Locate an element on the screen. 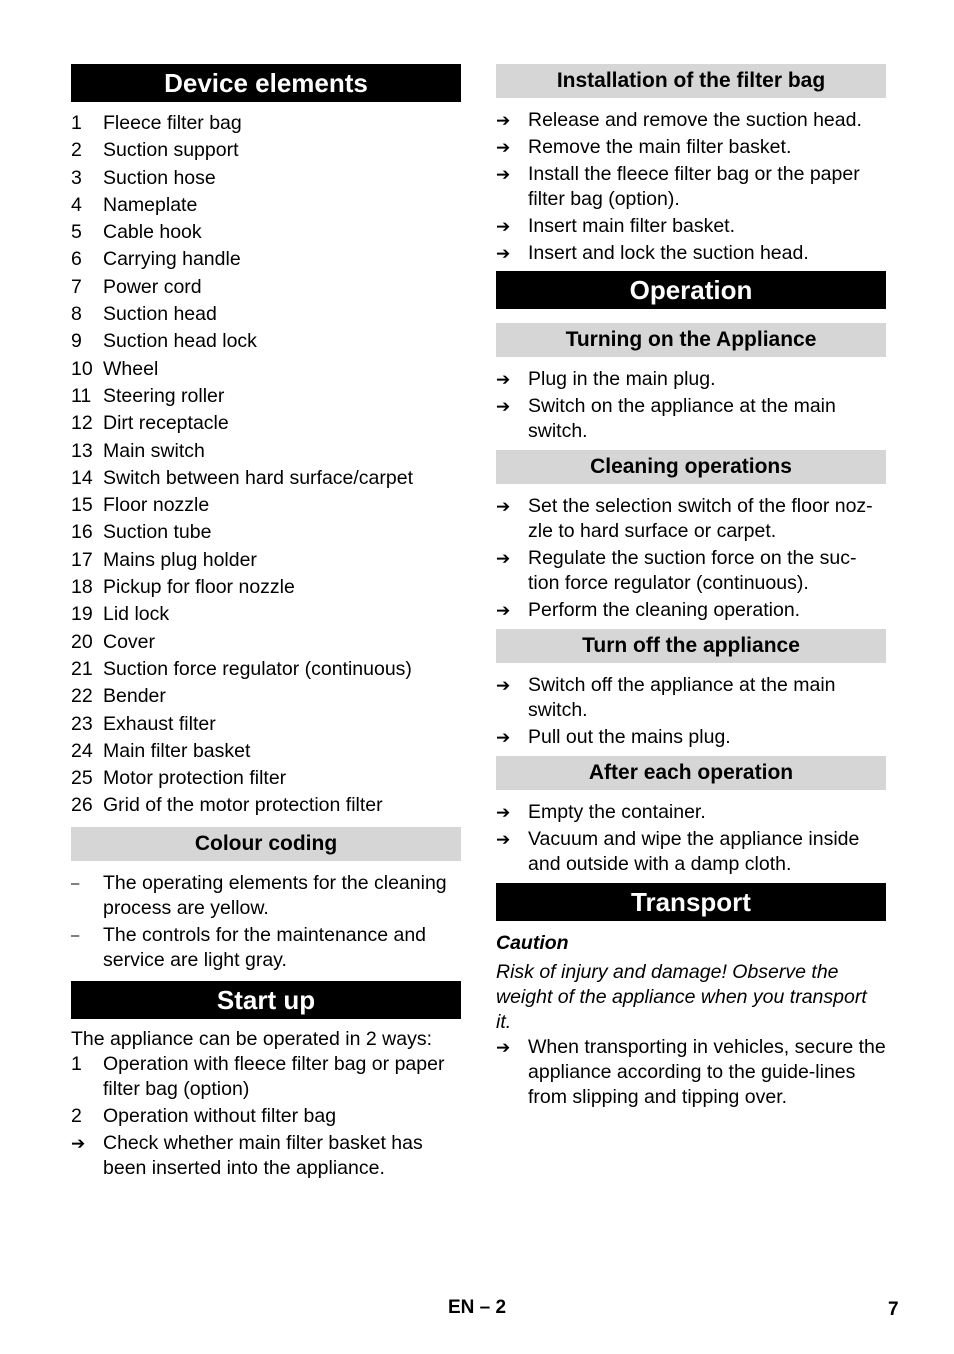 The image size is (954, 1354). item-number: 10 is located at coordinates (82, 368).